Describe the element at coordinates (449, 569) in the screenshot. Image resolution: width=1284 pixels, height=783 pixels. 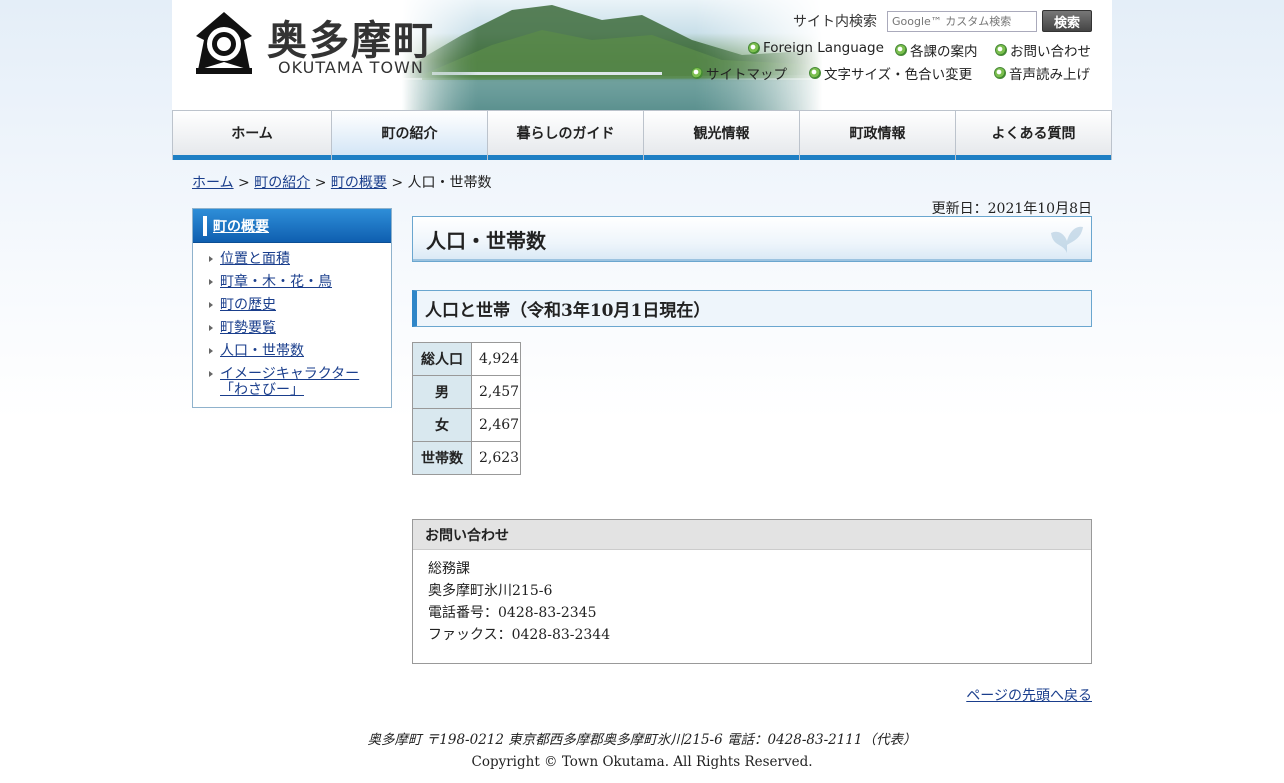
I see `contact-department: 総務課` at that location.